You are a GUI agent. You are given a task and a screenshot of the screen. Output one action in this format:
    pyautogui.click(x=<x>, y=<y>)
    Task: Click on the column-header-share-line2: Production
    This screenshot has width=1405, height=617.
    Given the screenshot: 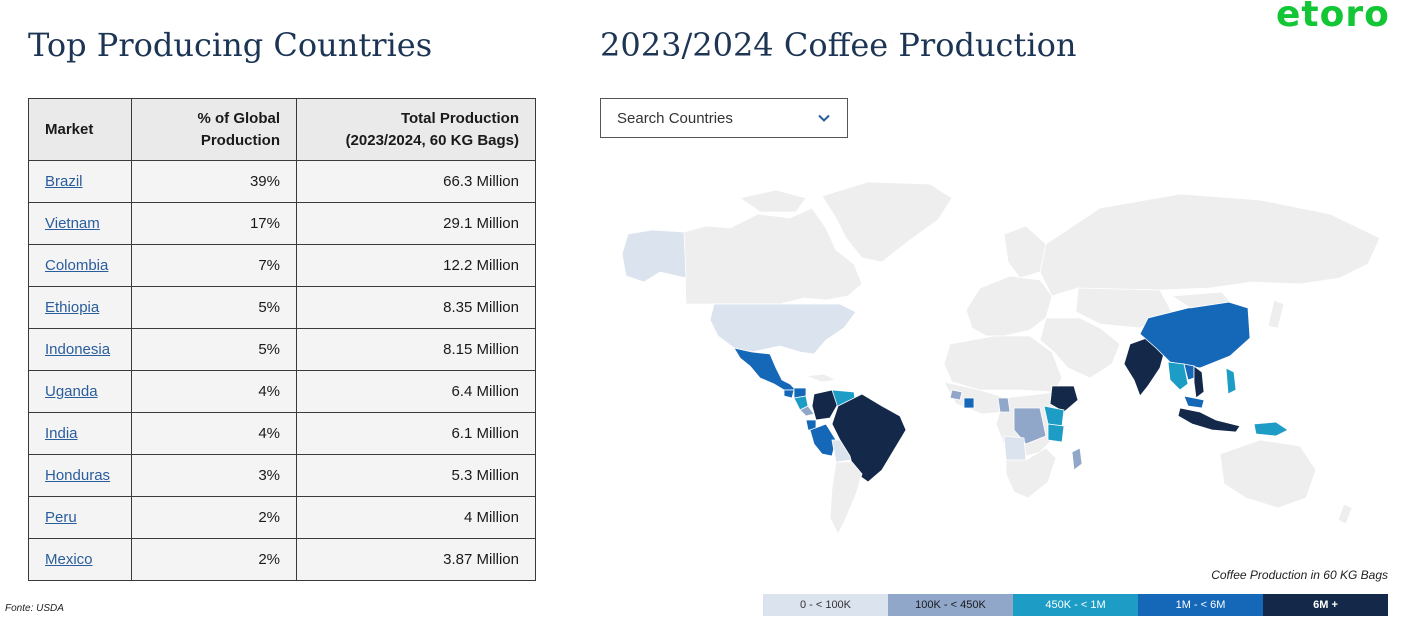 What is the action you would take?
    pyautogui.click(x=240, y=140)
    